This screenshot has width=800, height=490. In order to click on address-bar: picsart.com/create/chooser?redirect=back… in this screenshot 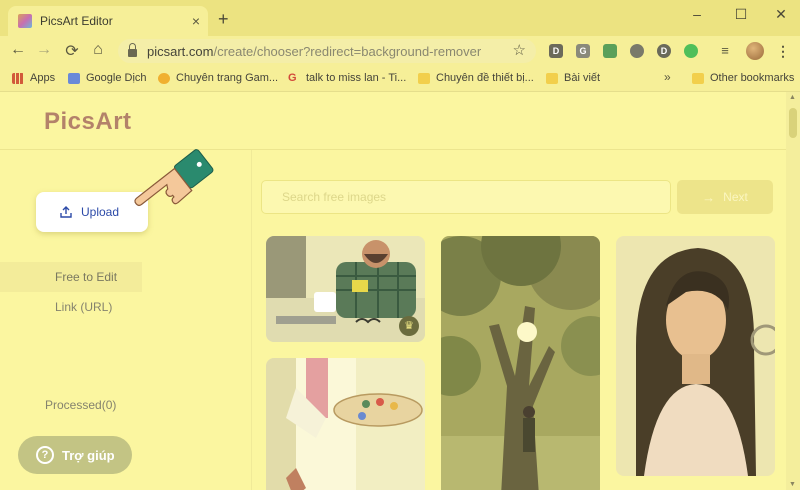, I will do `click(327, 51)`.